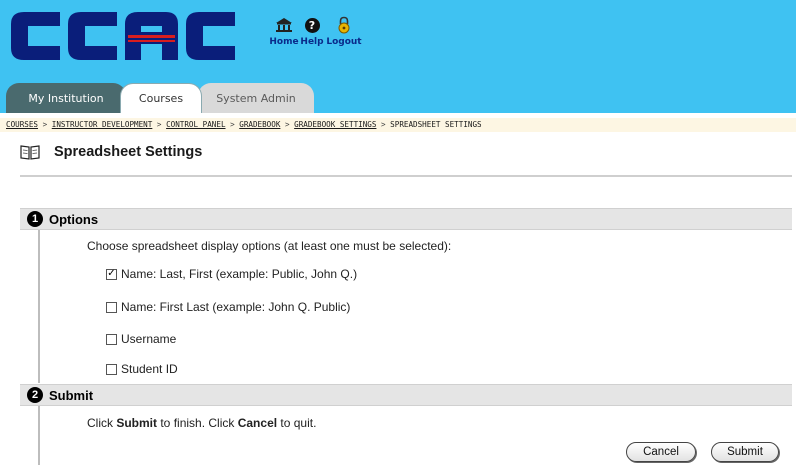 Image resolution: width=796 pixels, height=465 pixels. What do you see at coordinates (35, 219) in the screenshot?
I see `step-number-badge: 1` at bounding box center [35, 219].